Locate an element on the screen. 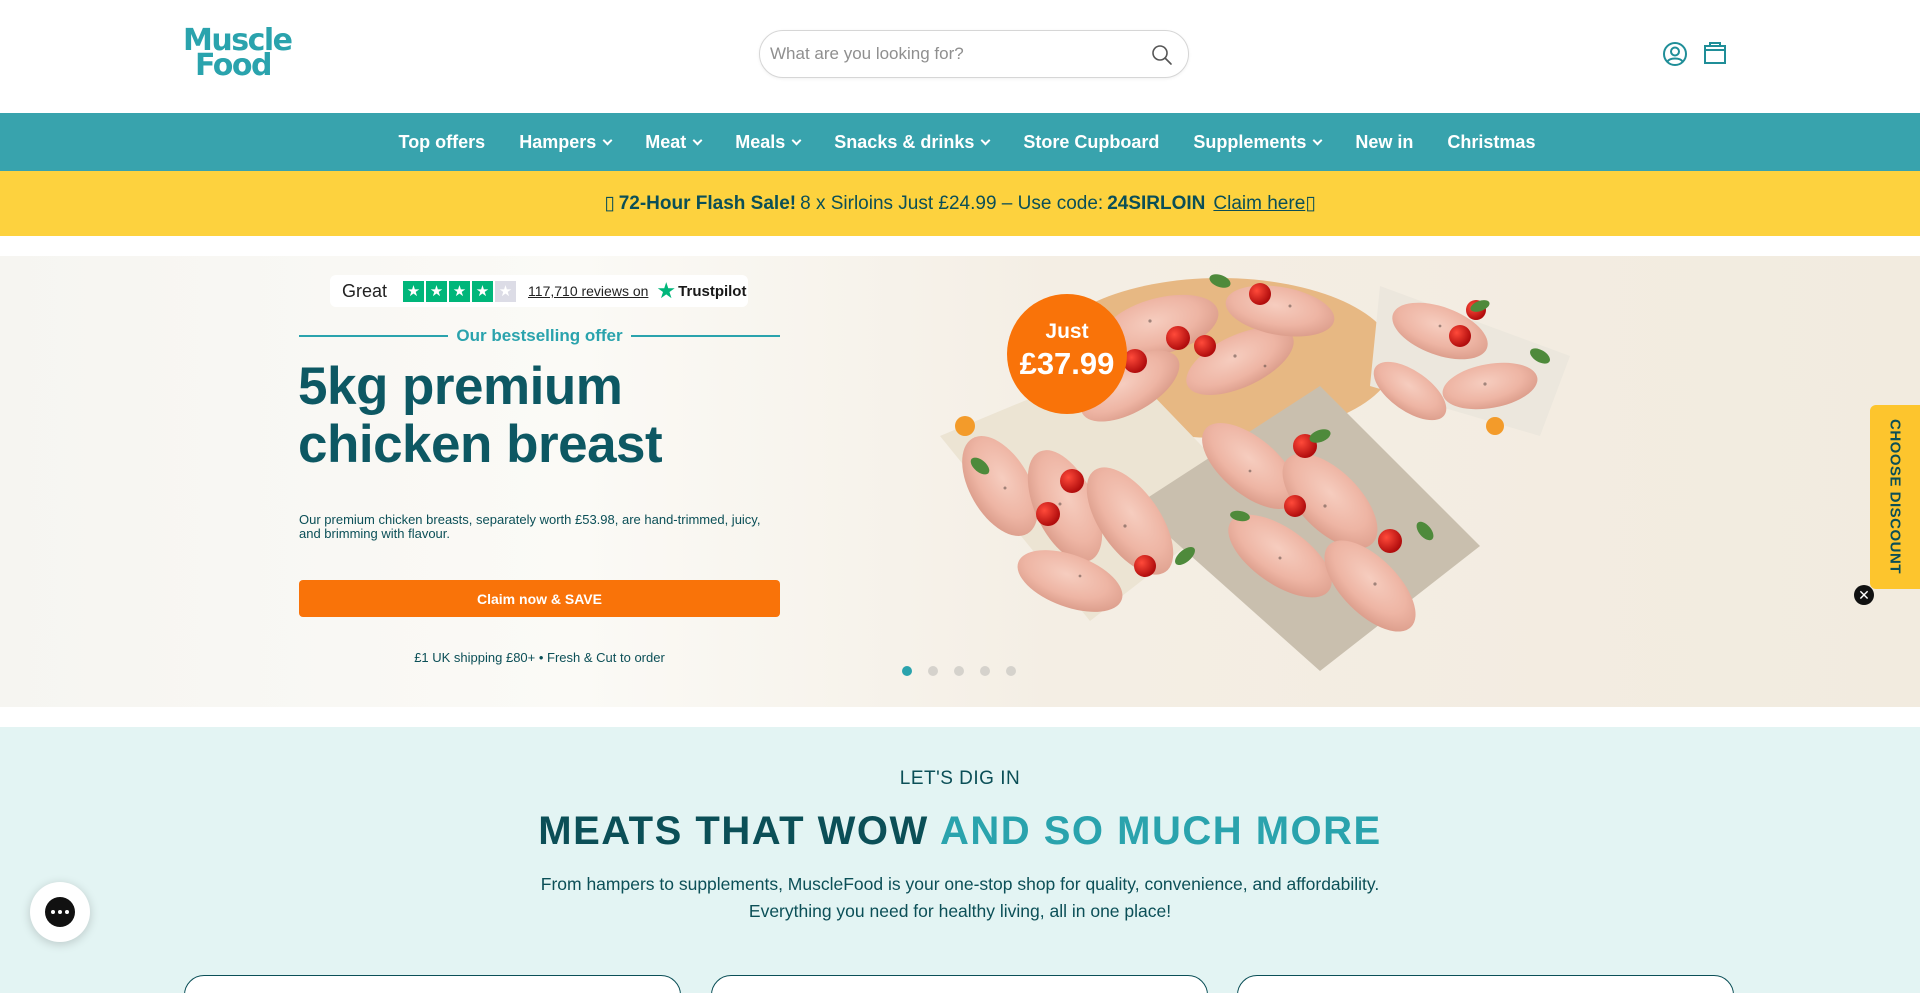 The width and height of the screenshot is (1920, 993). price-label: Just is located at coordinates (1067, 331).